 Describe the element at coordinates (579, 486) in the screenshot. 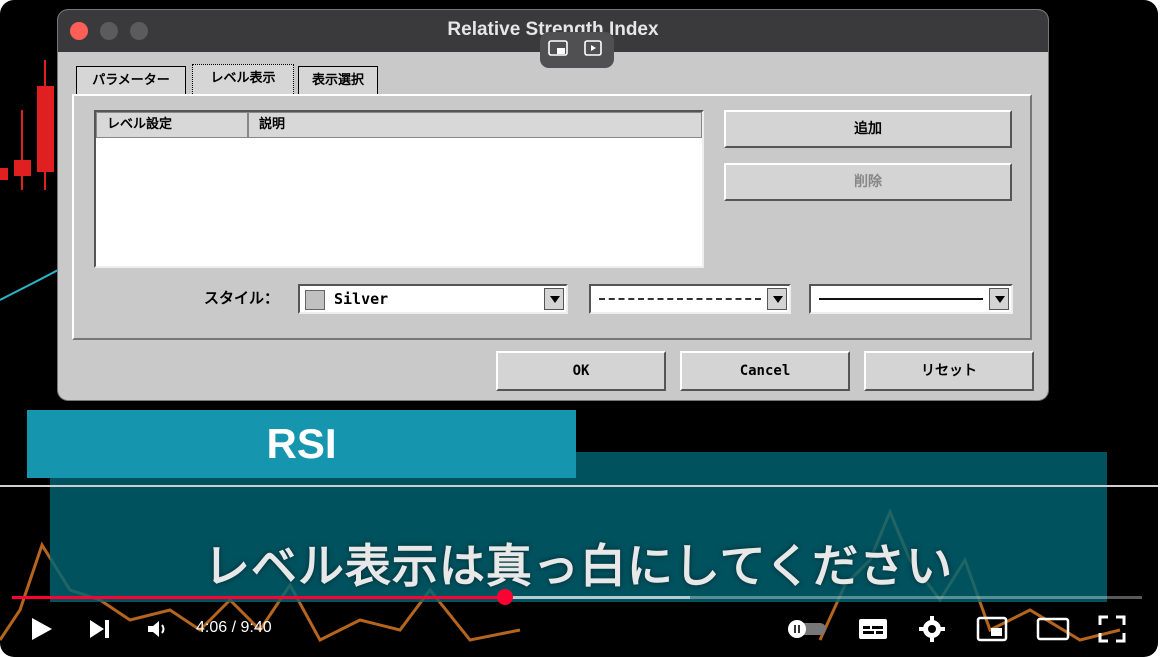

I see `divider-line` at that location.